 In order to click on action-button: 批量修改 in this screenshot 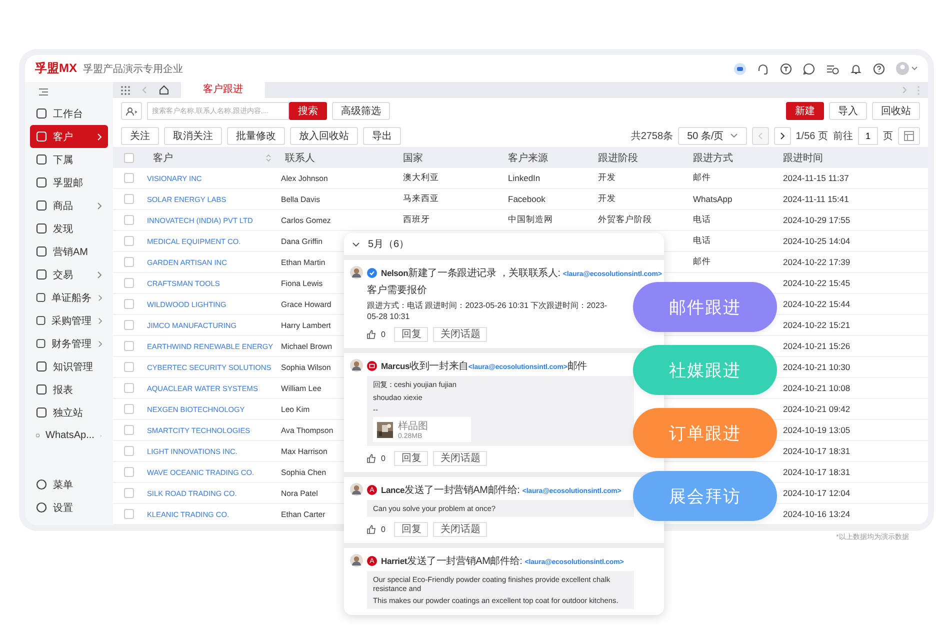, I will do `click(256, 135)`.